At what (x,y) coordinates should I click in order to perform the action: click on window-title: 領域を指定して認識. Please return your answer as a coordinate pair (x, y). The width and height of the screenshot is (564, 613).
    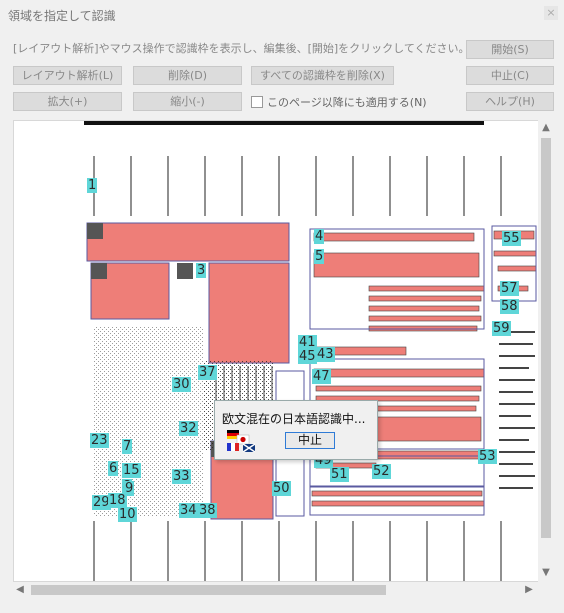
    Looking at the image, I should click on (62, 16).